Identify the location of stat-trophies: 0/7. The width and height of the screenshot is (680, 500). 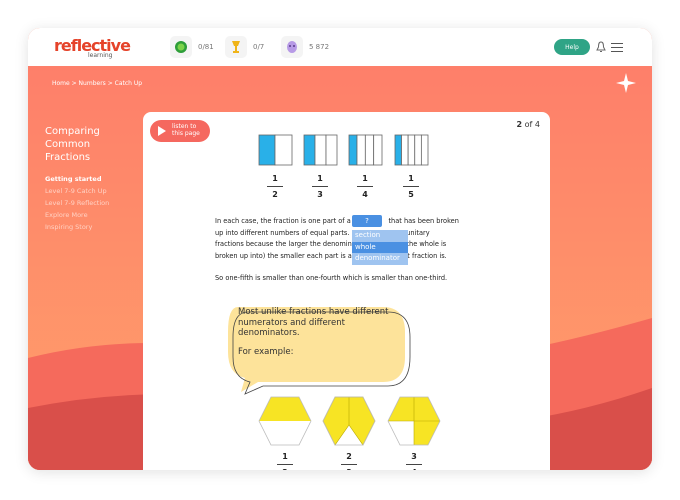
(244, 47).